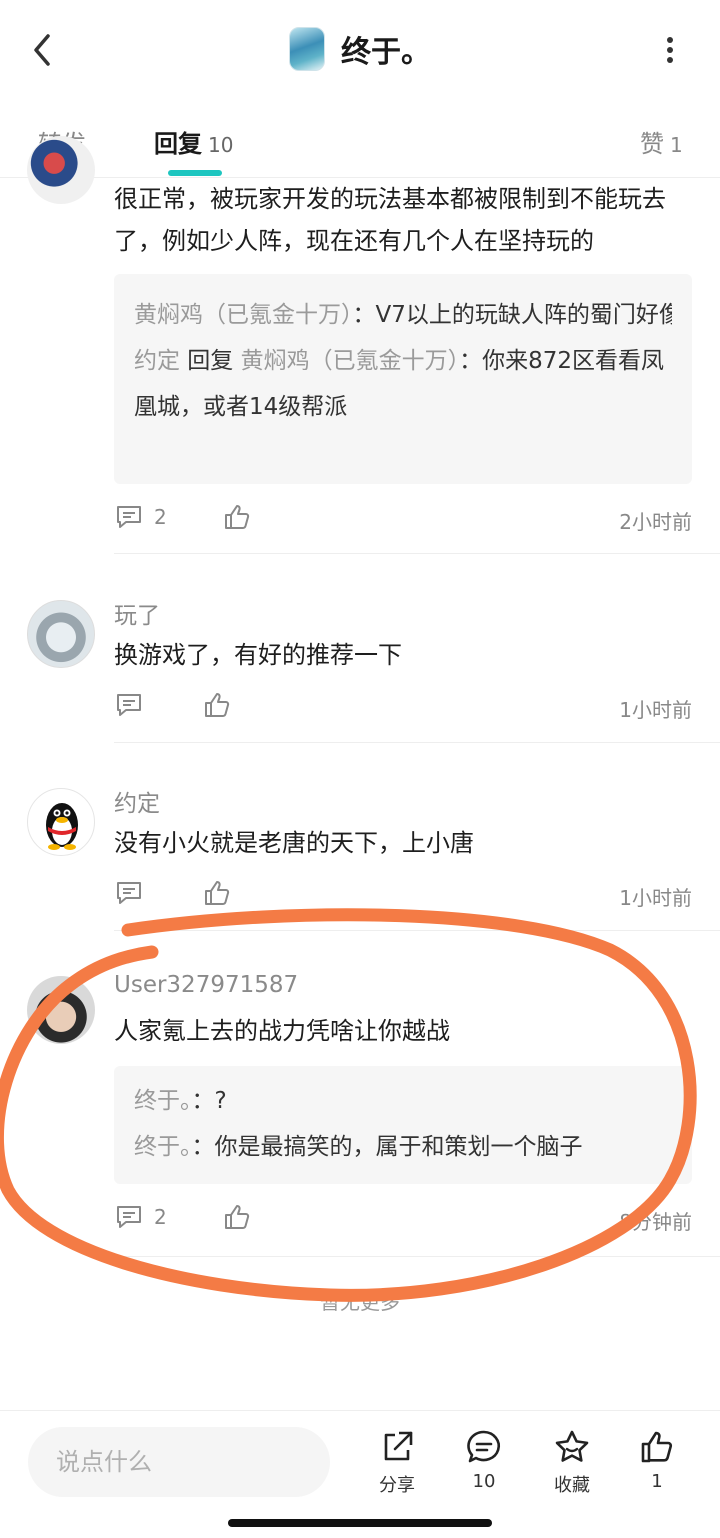  I want to click on reply-to-label: 回复, so click(210, 361).